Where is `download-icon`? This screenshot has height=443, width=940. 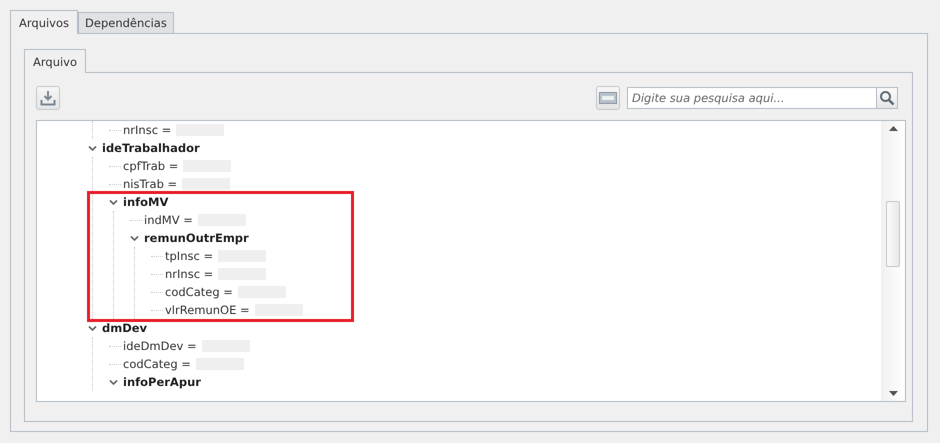
download-icon is located at coordinates (48, 98).